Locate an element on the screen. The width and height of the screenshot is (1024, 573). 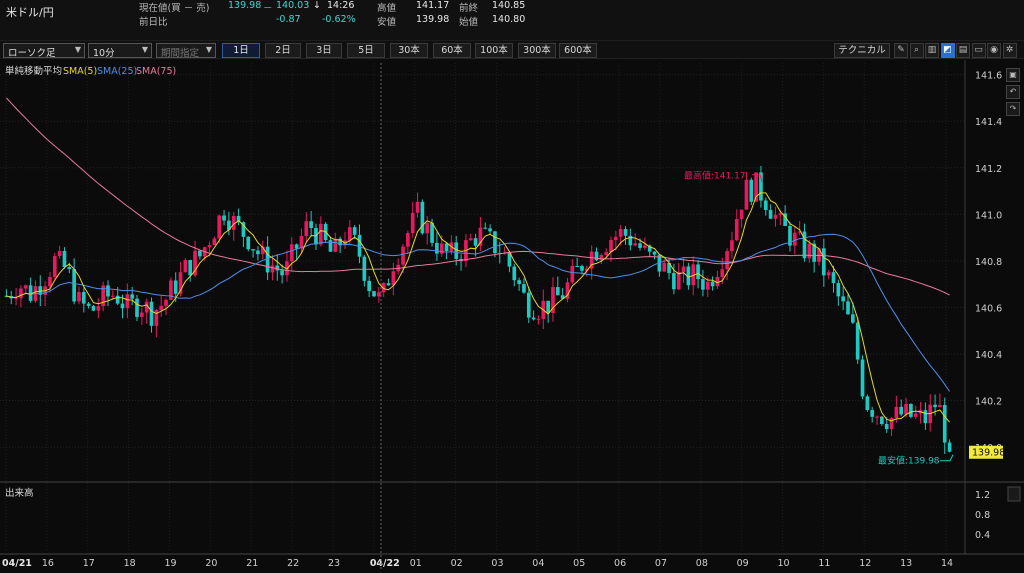
low-annotation: 最安値:139.98 is located at coordinates (909, 461).